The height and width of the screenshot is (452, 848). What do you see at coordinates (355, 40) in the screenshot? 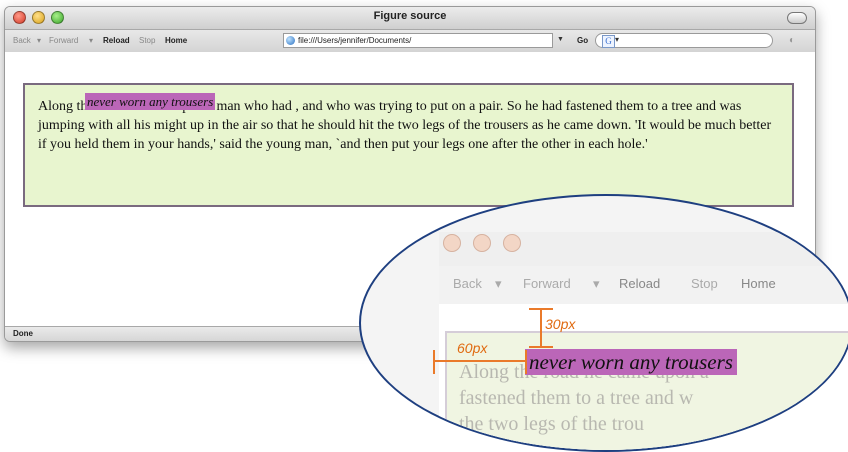
I see `url-text: file:///Users/jennifer/Documents/` at bounding box center [355, 40].